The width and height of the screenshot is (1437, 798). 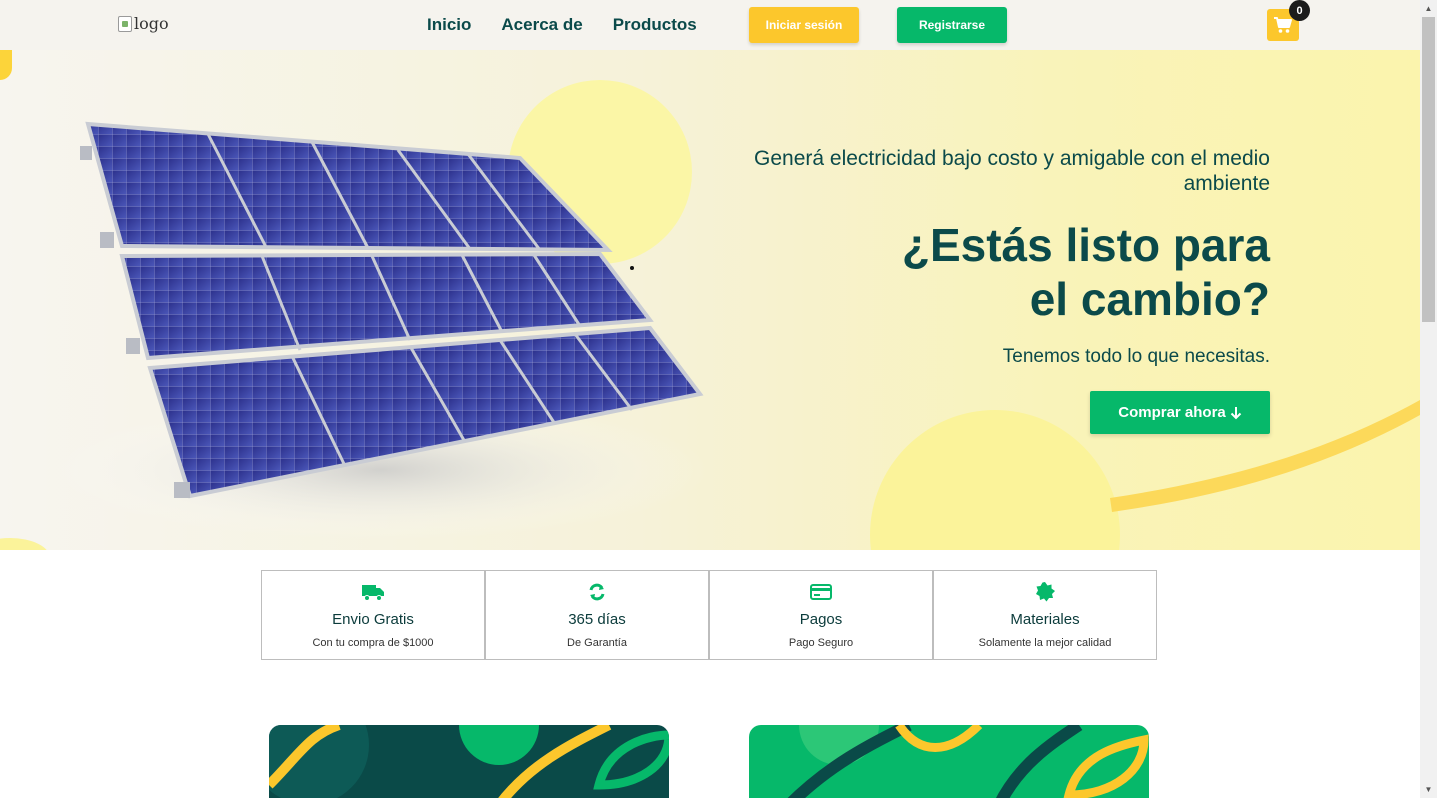 I want to click on credit-card-icon, so click(x=821, y=592).